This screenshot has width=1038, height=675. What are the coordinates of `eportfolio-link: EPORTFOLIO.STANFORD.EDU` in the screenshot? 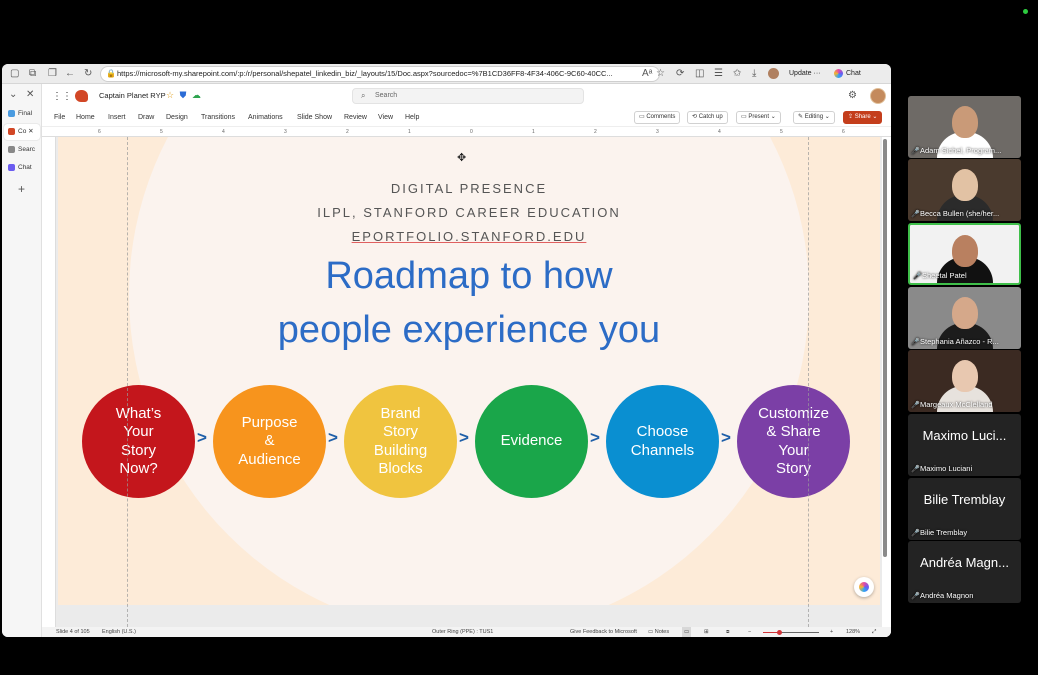 It's located at (469, 236).